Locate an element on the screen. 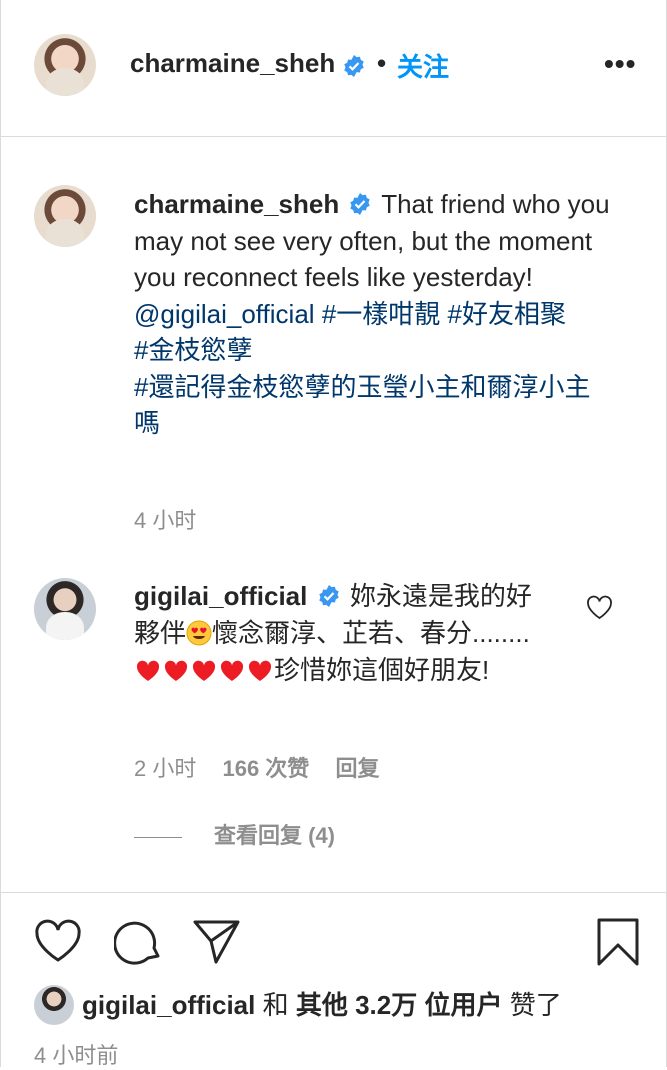  likes-summary: gigilai_official 和 其他 3.2万 位用户 赞了 is located at coordinates (322, 1003).